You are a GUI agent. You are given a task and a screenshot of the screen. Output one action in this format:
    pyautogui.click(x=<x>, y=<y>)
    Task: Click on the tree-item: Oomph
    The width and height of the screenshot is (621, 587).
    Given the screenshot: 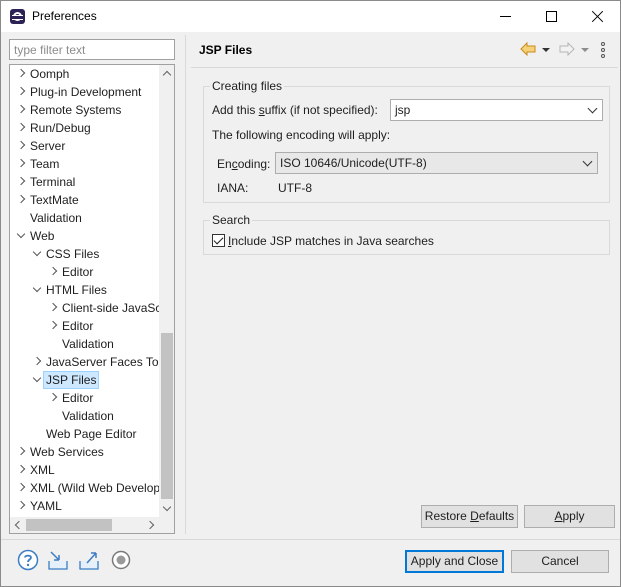 What is the action you would take?
    pyautogui.click(x=84, y=74)
    